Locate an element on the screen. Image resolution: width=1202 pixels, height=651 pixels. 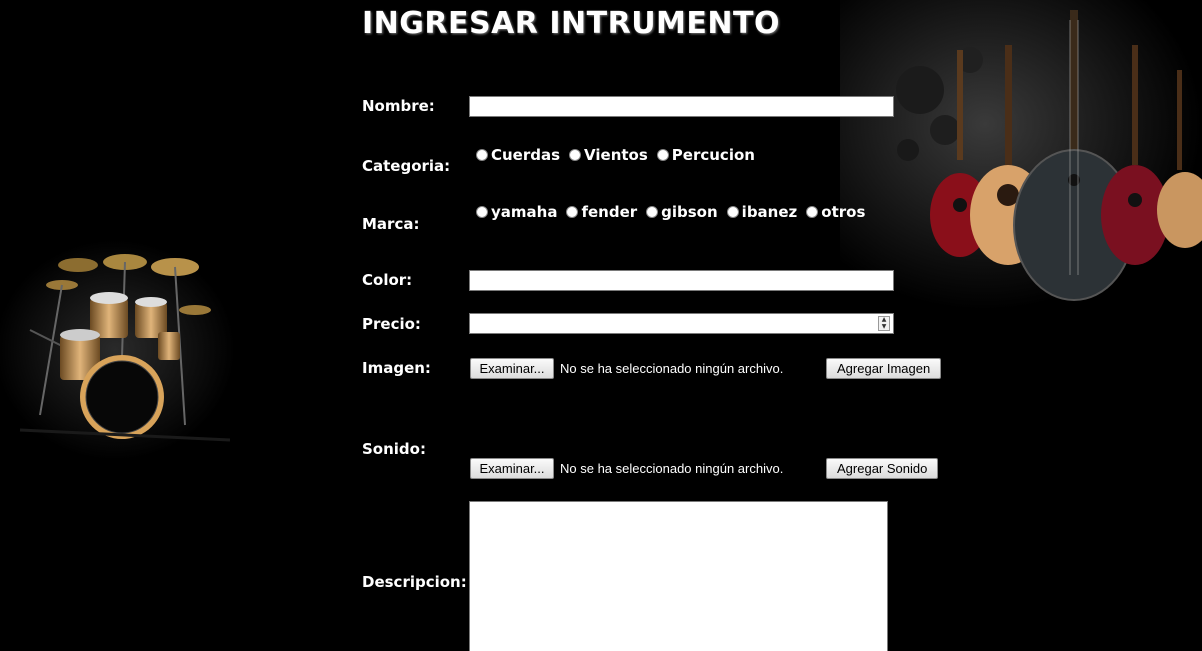
categoria-option-label: Percucion is located at coordinates (713, 155).